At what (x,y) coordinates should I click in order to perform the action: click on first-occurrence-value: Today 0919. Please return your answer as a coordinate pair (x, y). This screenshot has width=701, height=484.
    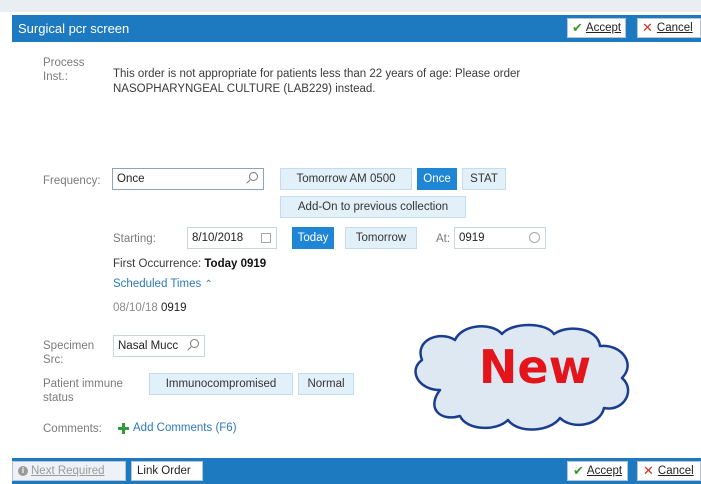
    Looking at the image, I should click on (235, 264).